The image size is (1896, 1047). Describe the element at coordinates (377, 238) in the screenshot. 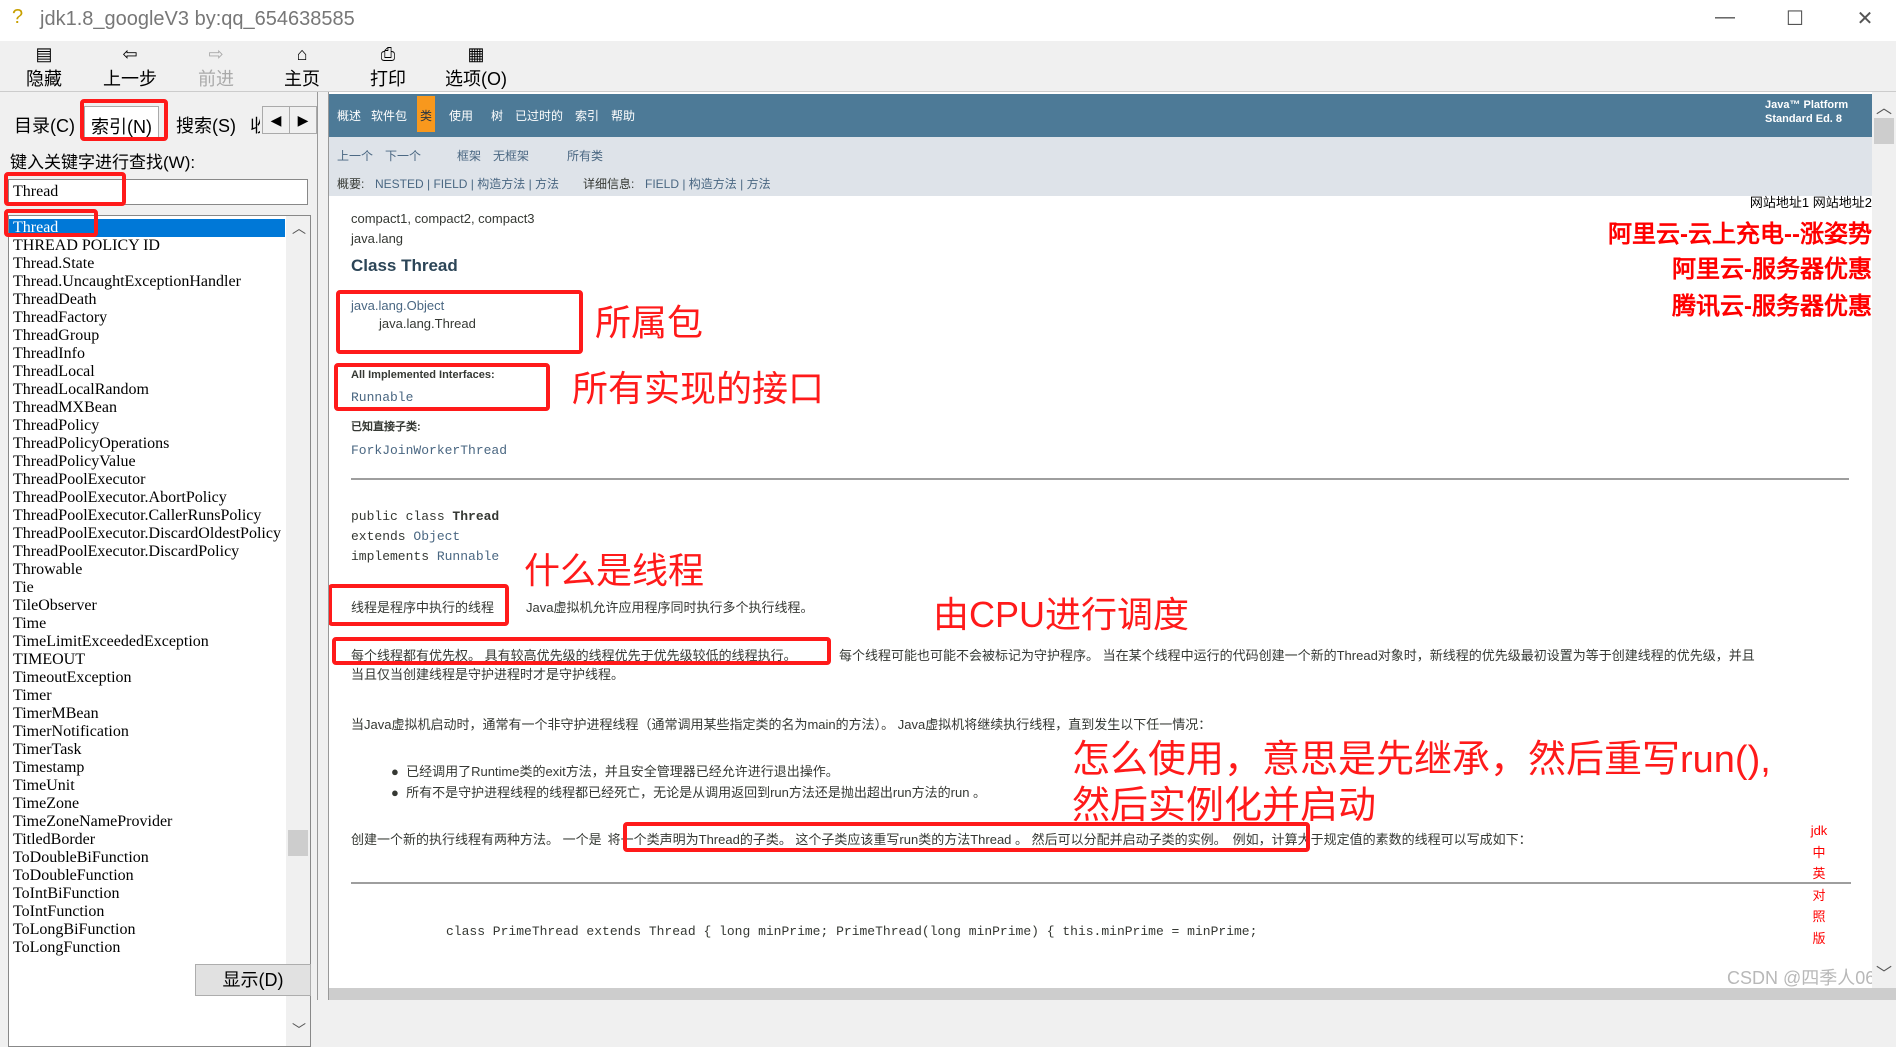

I see `package-name: java.lang` at that location.